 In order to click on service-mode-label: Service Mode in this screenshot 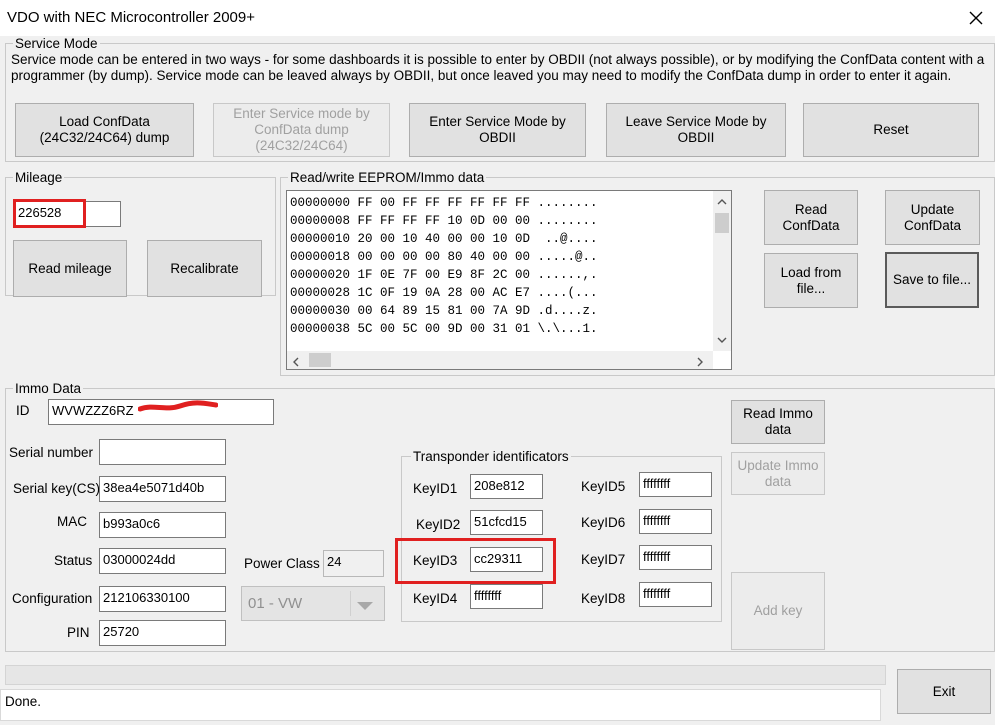, I will do `click(56, 43)`.